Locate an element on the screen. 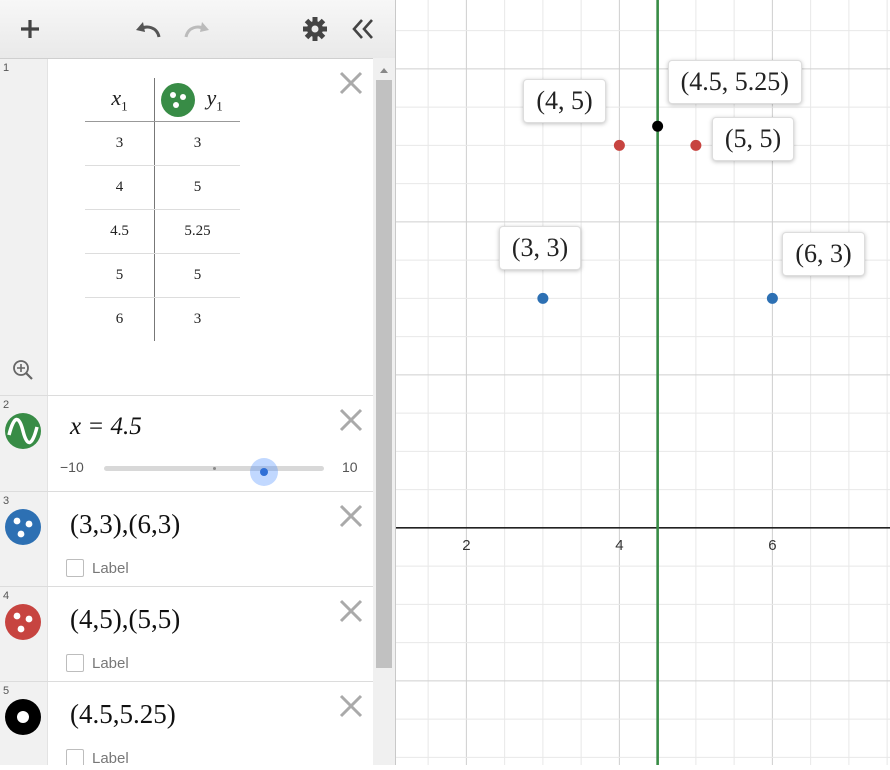  values-table: x1 y1 33 45 4.5 5.25 55 63 is located at coordinates (162, 209).